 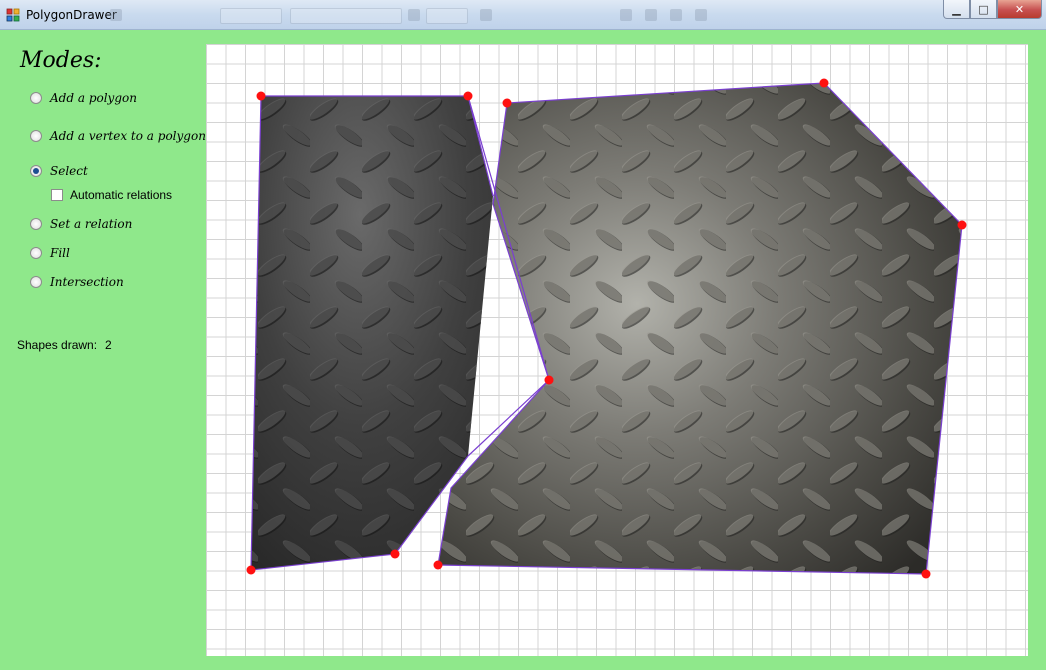 What do you see at coordinates (415, 15) in the screenshot?
I see `background-toolbar-ghost` at bounding box center [415, 15].